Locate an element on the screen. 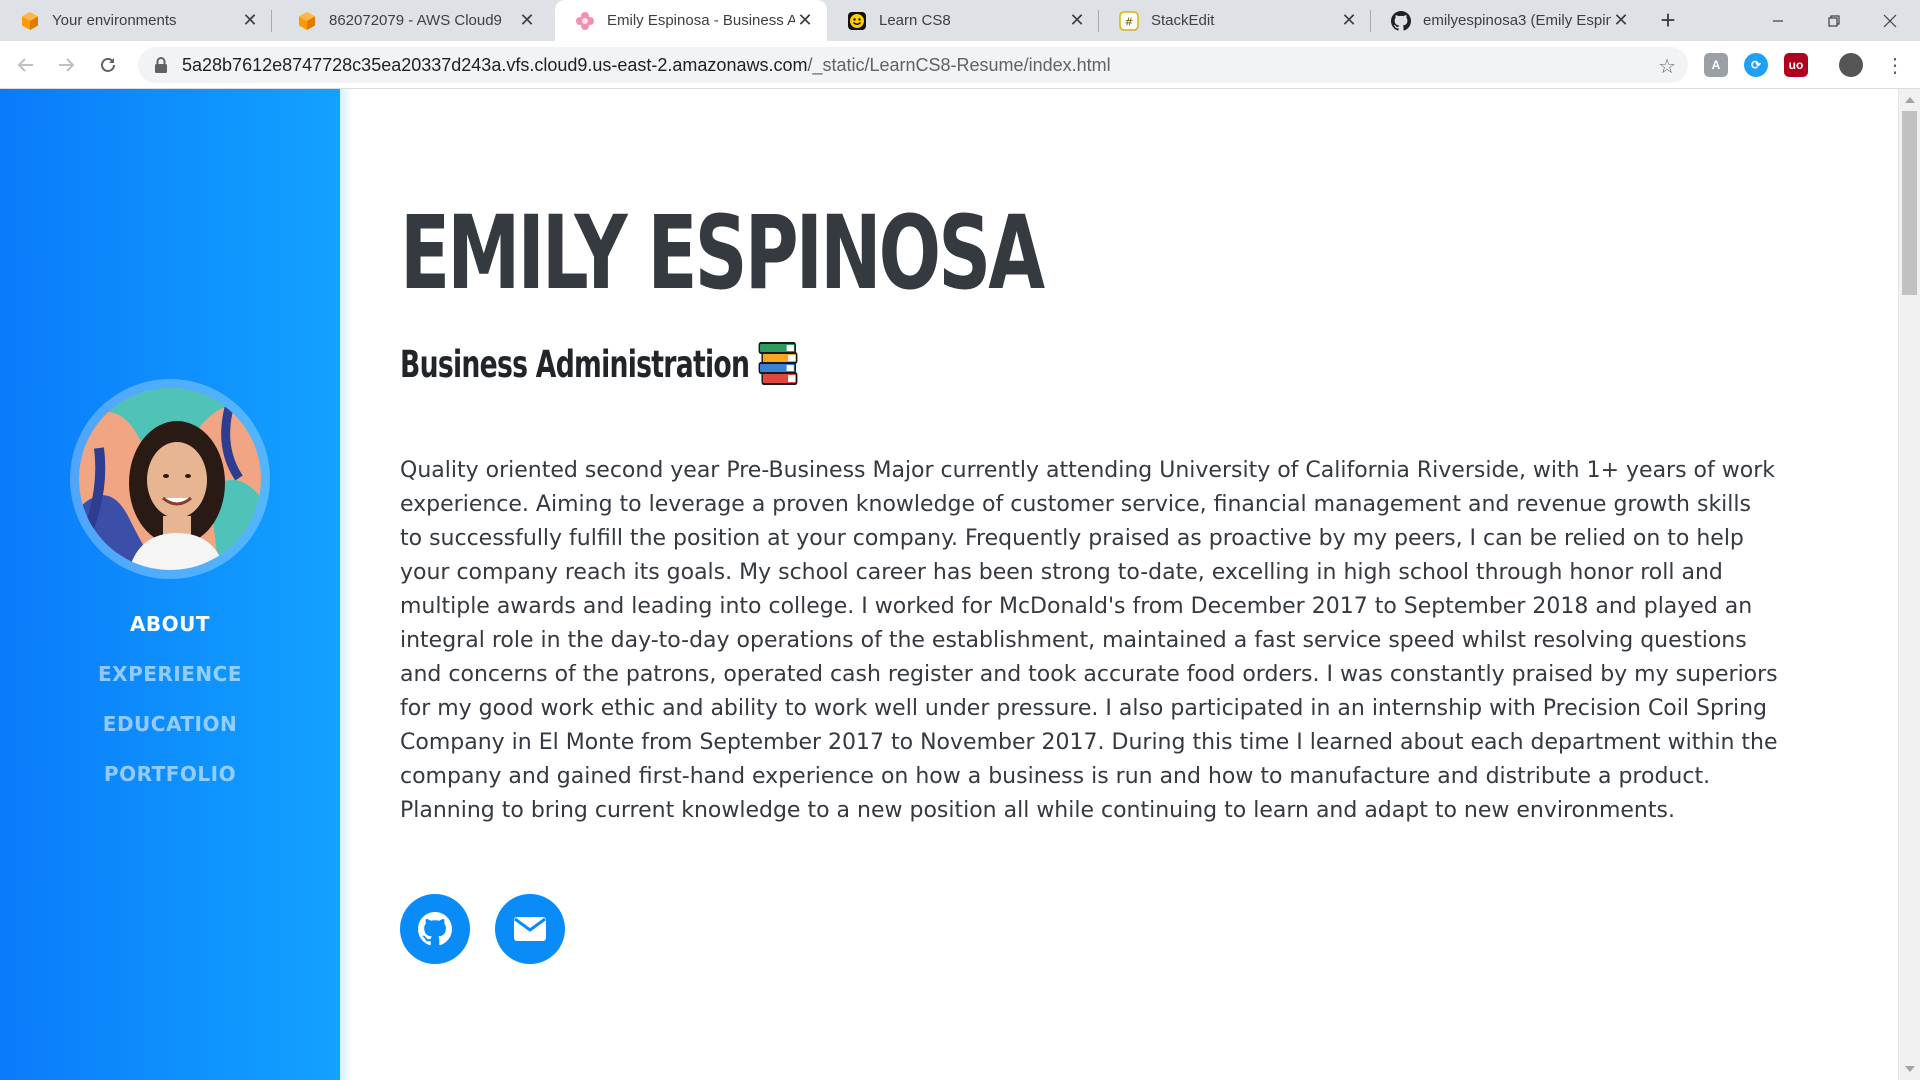 This screenshot has width=1920, height=1080. arrow-left-icon is located at coordinates (25, 65).